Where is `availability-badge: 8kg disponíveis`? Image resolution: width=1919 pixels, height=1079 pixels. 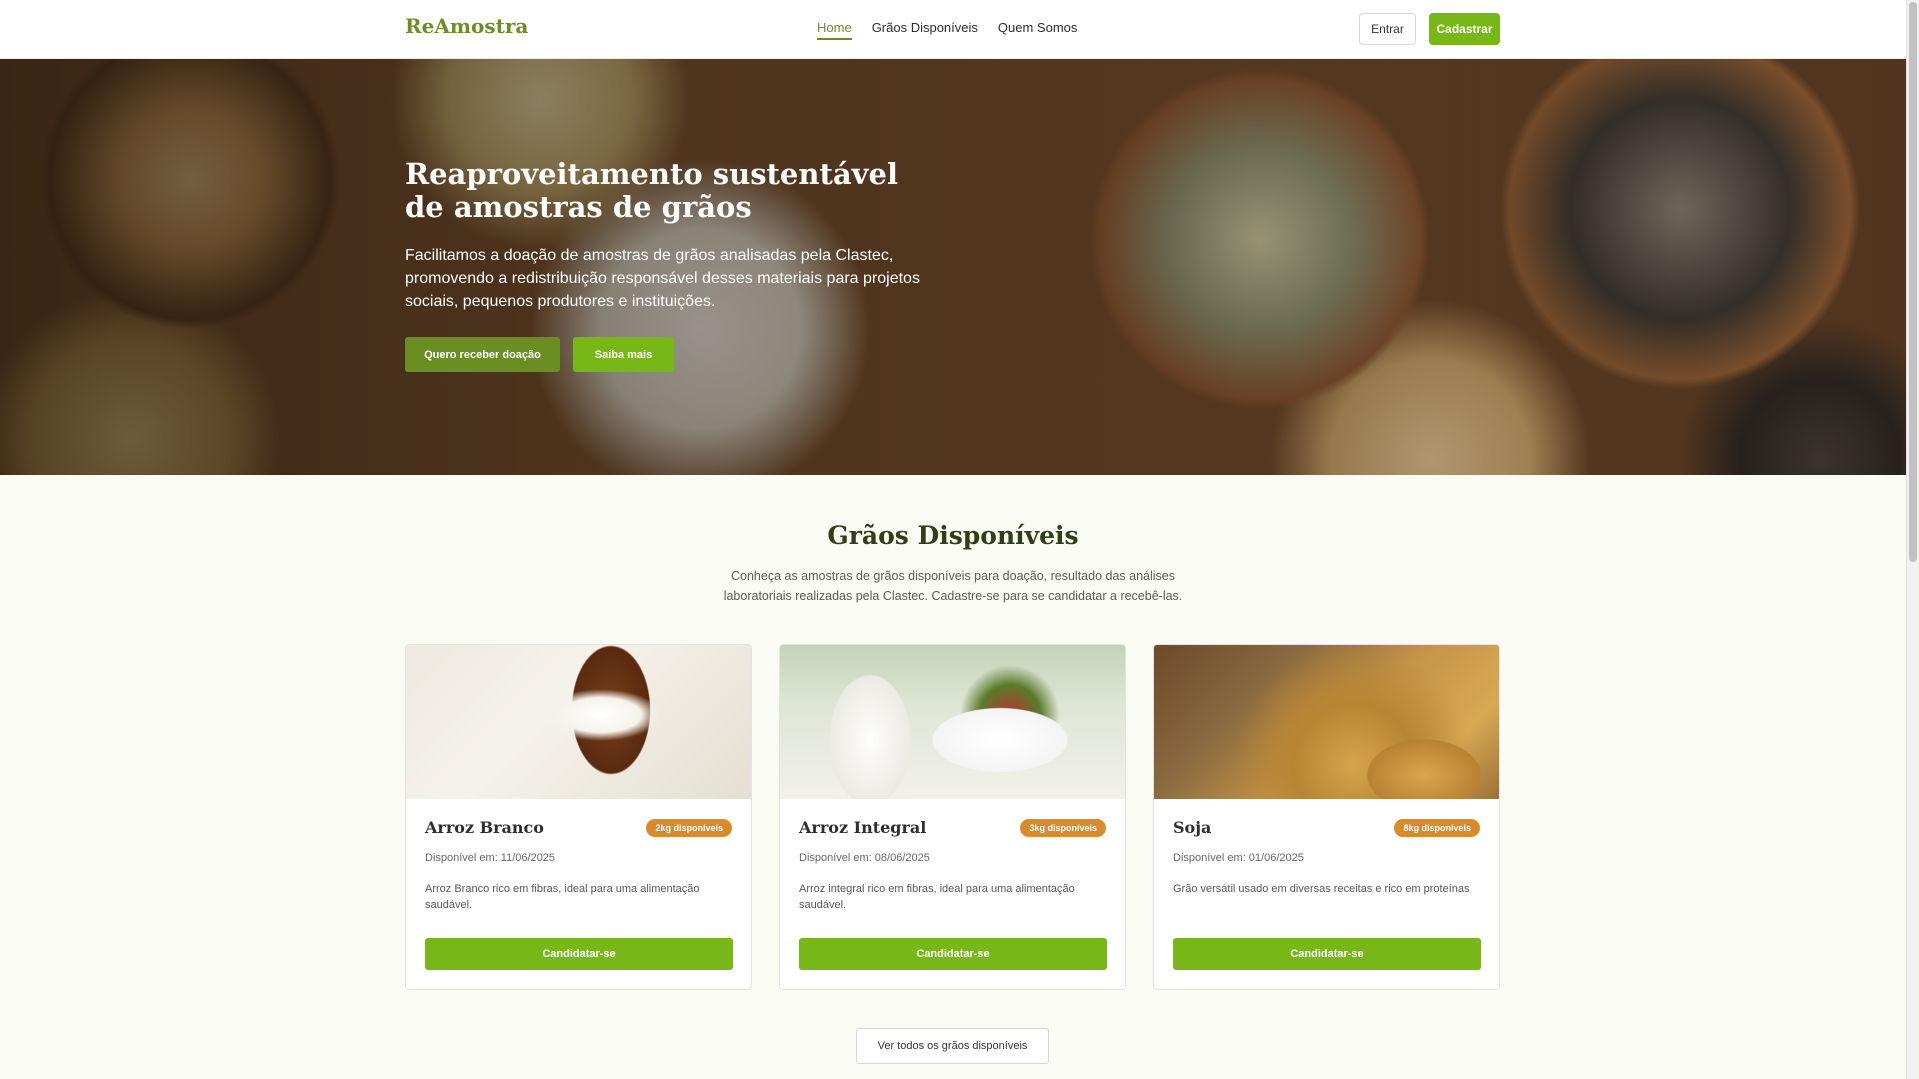 availability-badge: 8kg disponíveis is located at coordinates (1437, 828).